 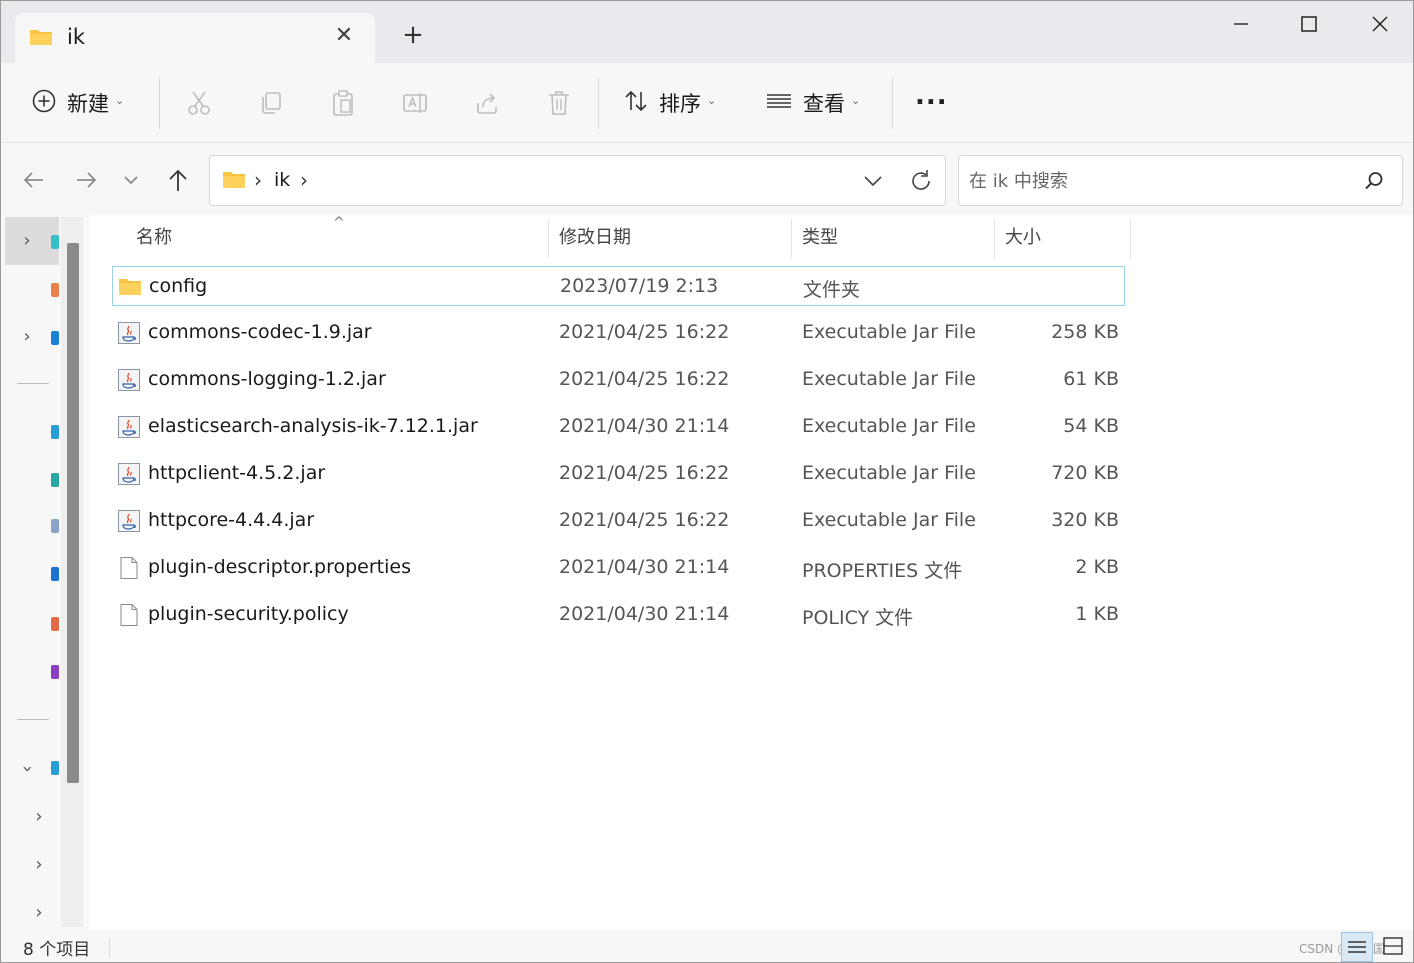 What do you see at coordinates (1240, 24) in the screenshot?
I see `minimize-button` at bounding box center [1240, 24].